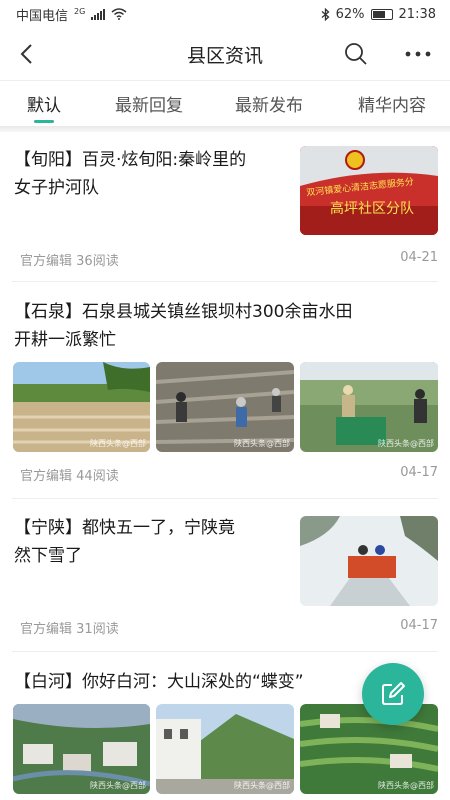  Describe the element at coordinates (42, 16) in the screenshot. I see `carrier-label: 中国电信` at that location.